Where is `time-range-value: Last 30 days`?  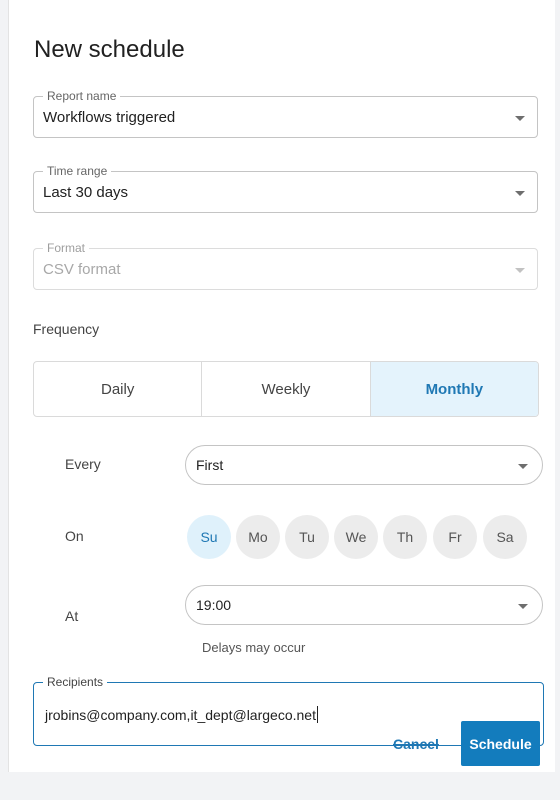
time-range-value: Last 30 days is located at coordinates (86, 192).